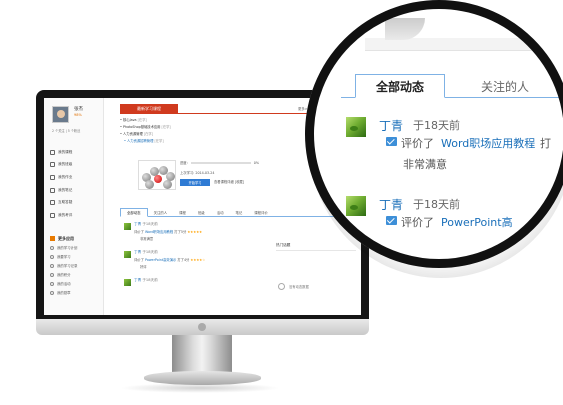 The width and height of the screenshot is (563, 405). Describe the element at coordinates (224, 182) in the screenshot. I see `view-course-button: 查看课程详细` at that location.